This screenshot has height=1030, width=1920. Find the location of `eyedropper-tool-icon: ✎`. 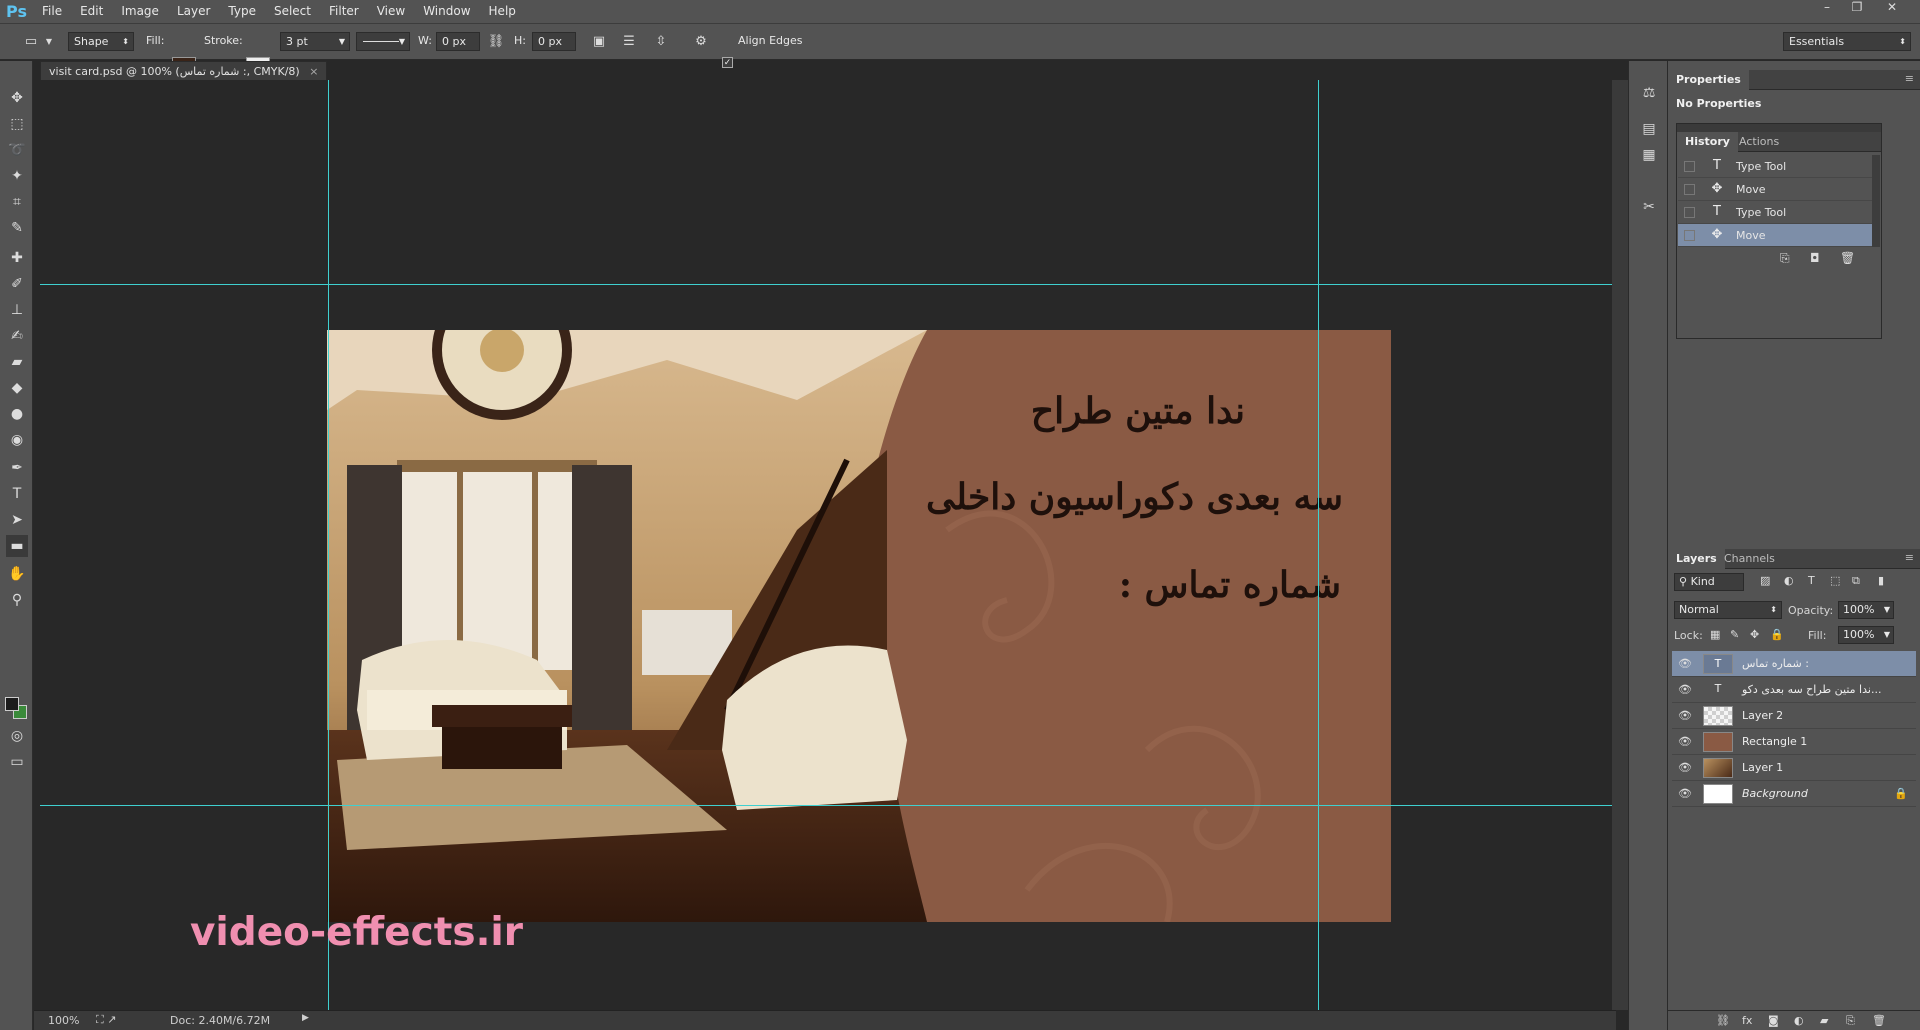

eyedropper-tool-icon: ✎ is located at coordinates (17, 228).